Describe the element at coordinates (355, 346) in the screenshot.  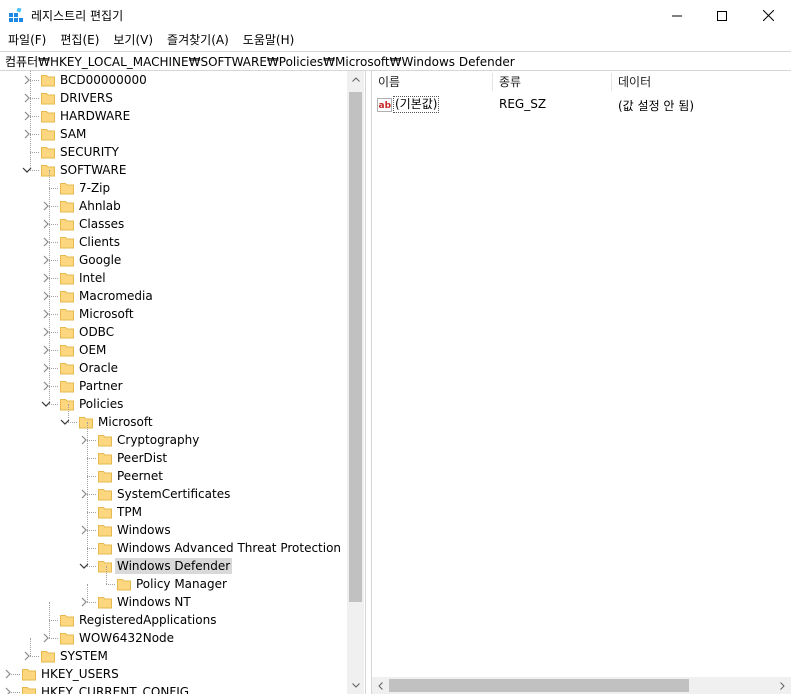
I see `tree-scroll-thumb` at that location.